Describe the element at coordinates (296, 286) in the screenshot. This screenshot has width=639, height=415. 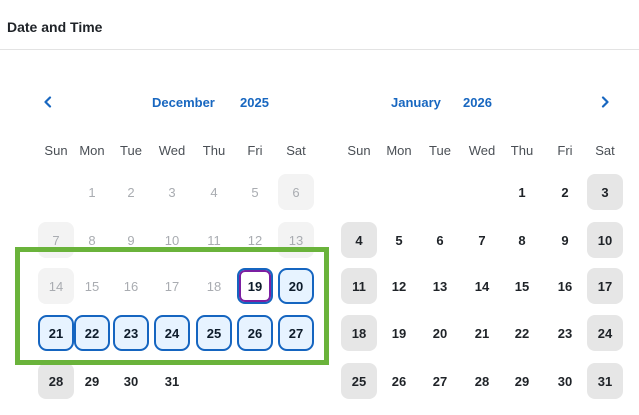
I see `day-cell-december-20: 20` at that location.